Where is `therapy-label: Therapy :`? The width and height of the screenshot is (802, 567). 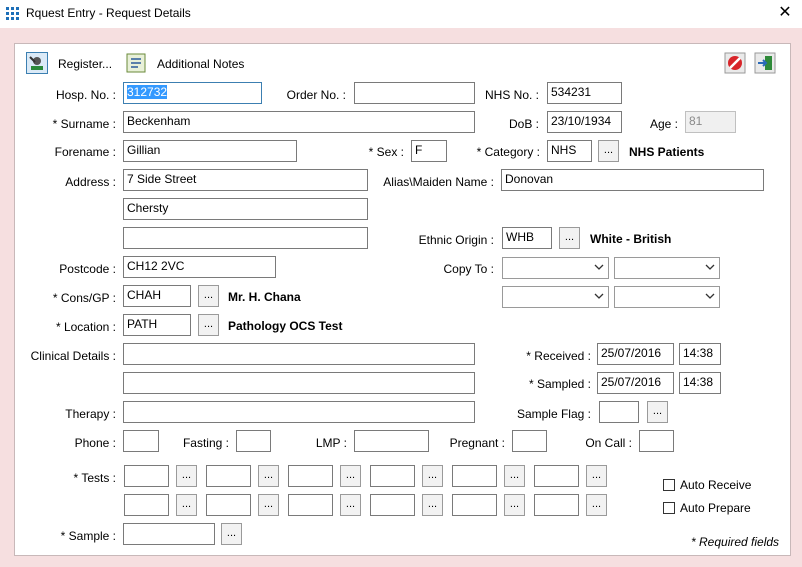
therapy-label: Therapy : is located at coordinates (90, 414).